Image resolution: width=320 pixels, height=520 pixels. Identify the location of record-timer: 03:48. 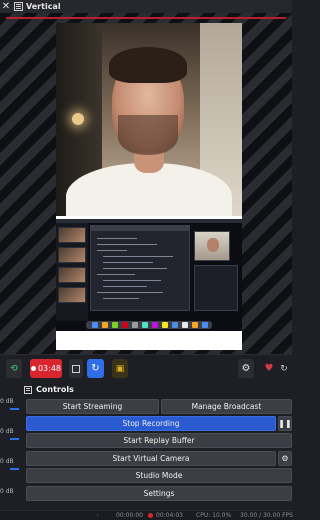
(49, 368).